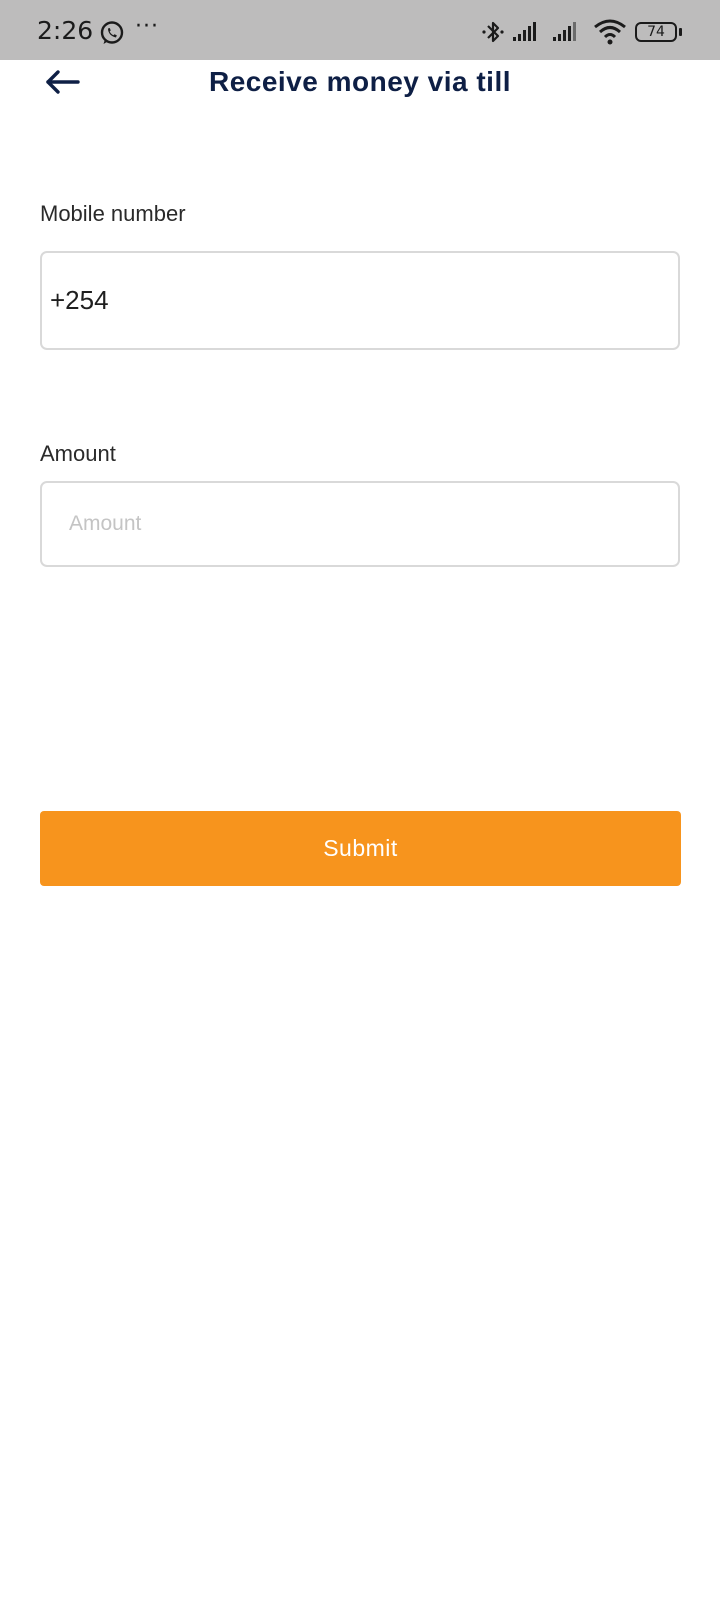 Image resolution: width=720 pixels, height=1600 pixels. Describe the element at coordinates (112, 32) in the screenshot. I see `whatsapp-icon` at that location.